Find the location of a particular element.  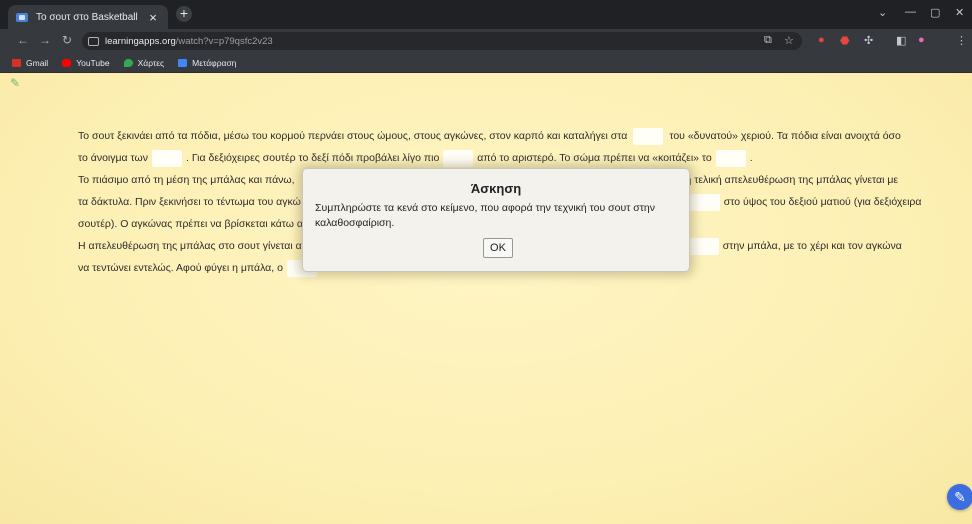

text-segment: το άνοιγμα των is located at coordinates (113, 158).